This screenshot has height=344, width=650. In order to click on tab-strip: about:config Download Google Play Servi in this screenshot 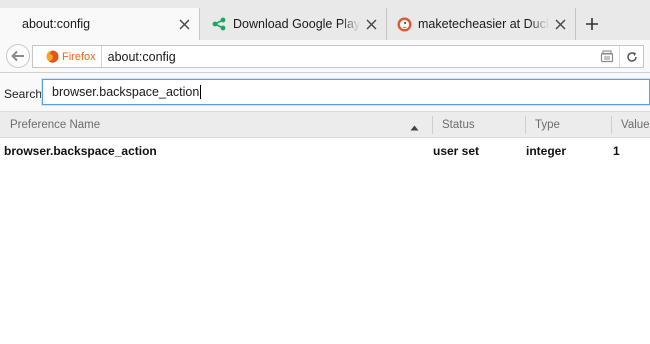, I will do `click(325, 20)`.